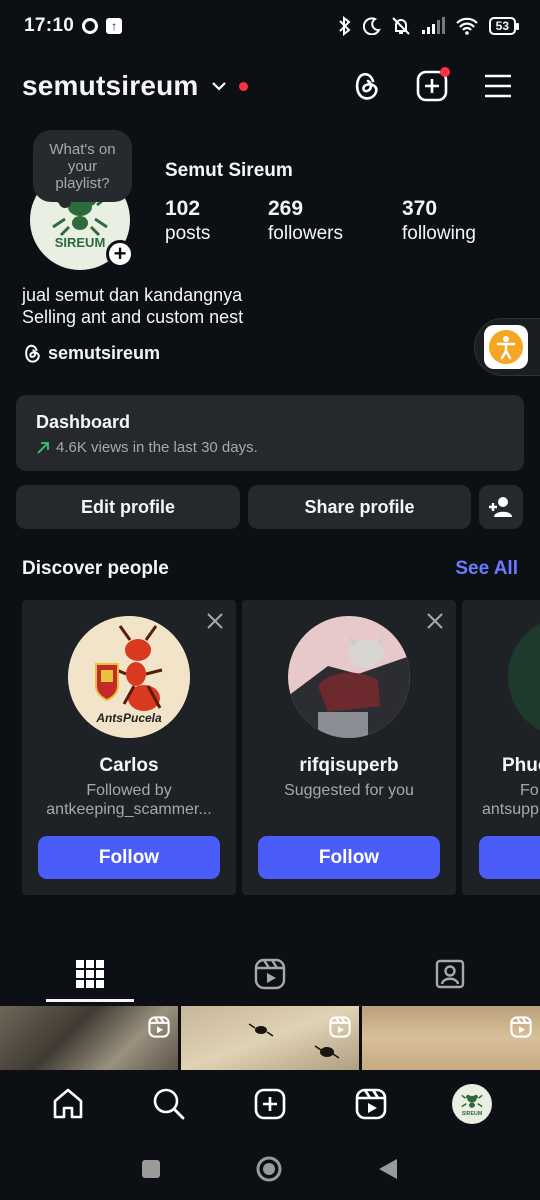 The width and height of the screenshot is (540, 1200). I want to click on create-badge-dot, so click(445, 72).